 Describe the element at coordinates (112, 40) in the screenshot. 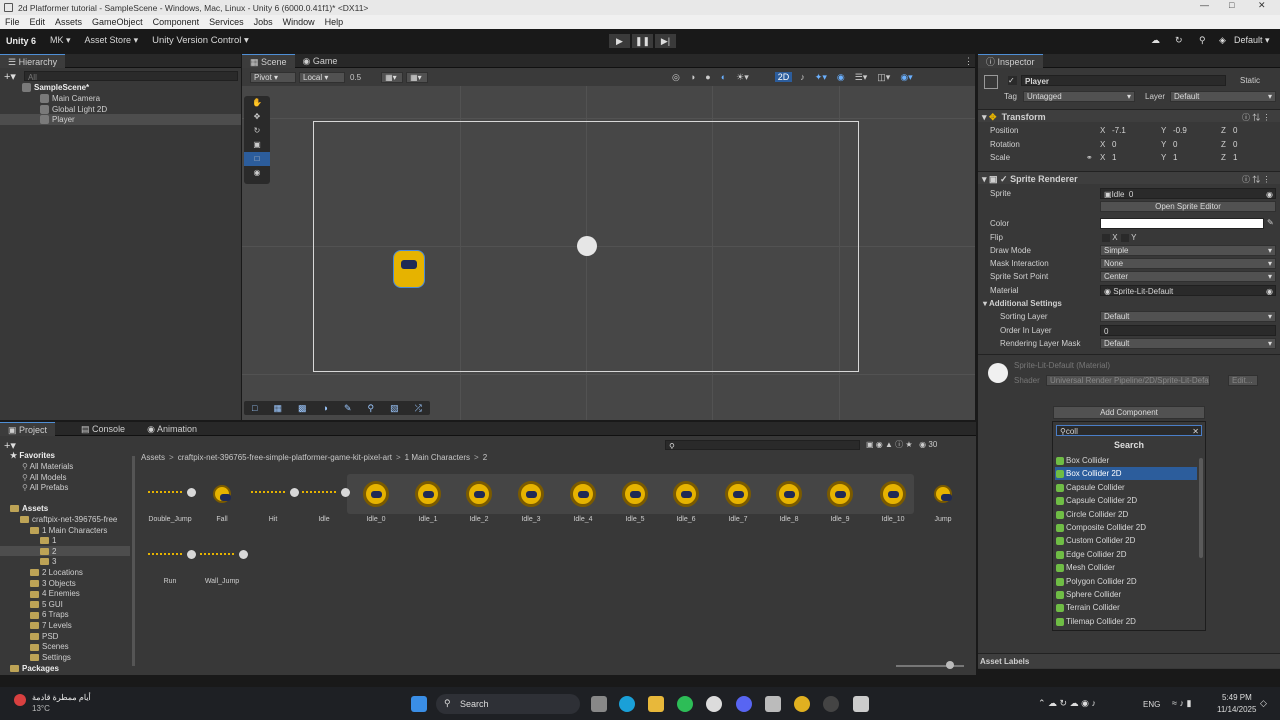

I see `asset-store-button: Asset Store ▾` at that location.